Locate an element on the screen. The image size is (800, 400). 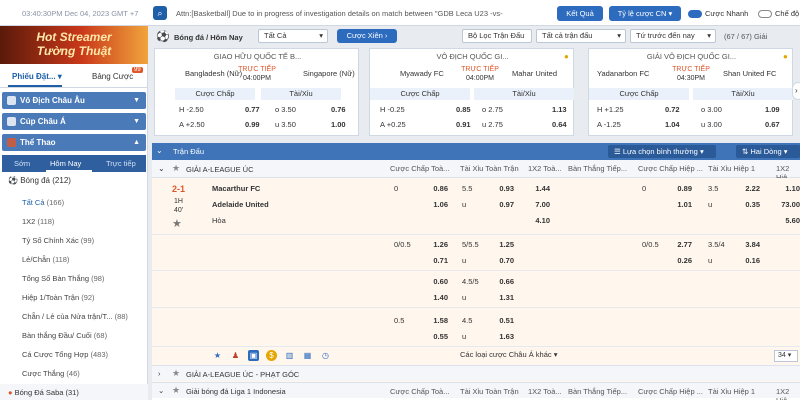
odd-line: 3.00 is located at coordinates (714, 124).